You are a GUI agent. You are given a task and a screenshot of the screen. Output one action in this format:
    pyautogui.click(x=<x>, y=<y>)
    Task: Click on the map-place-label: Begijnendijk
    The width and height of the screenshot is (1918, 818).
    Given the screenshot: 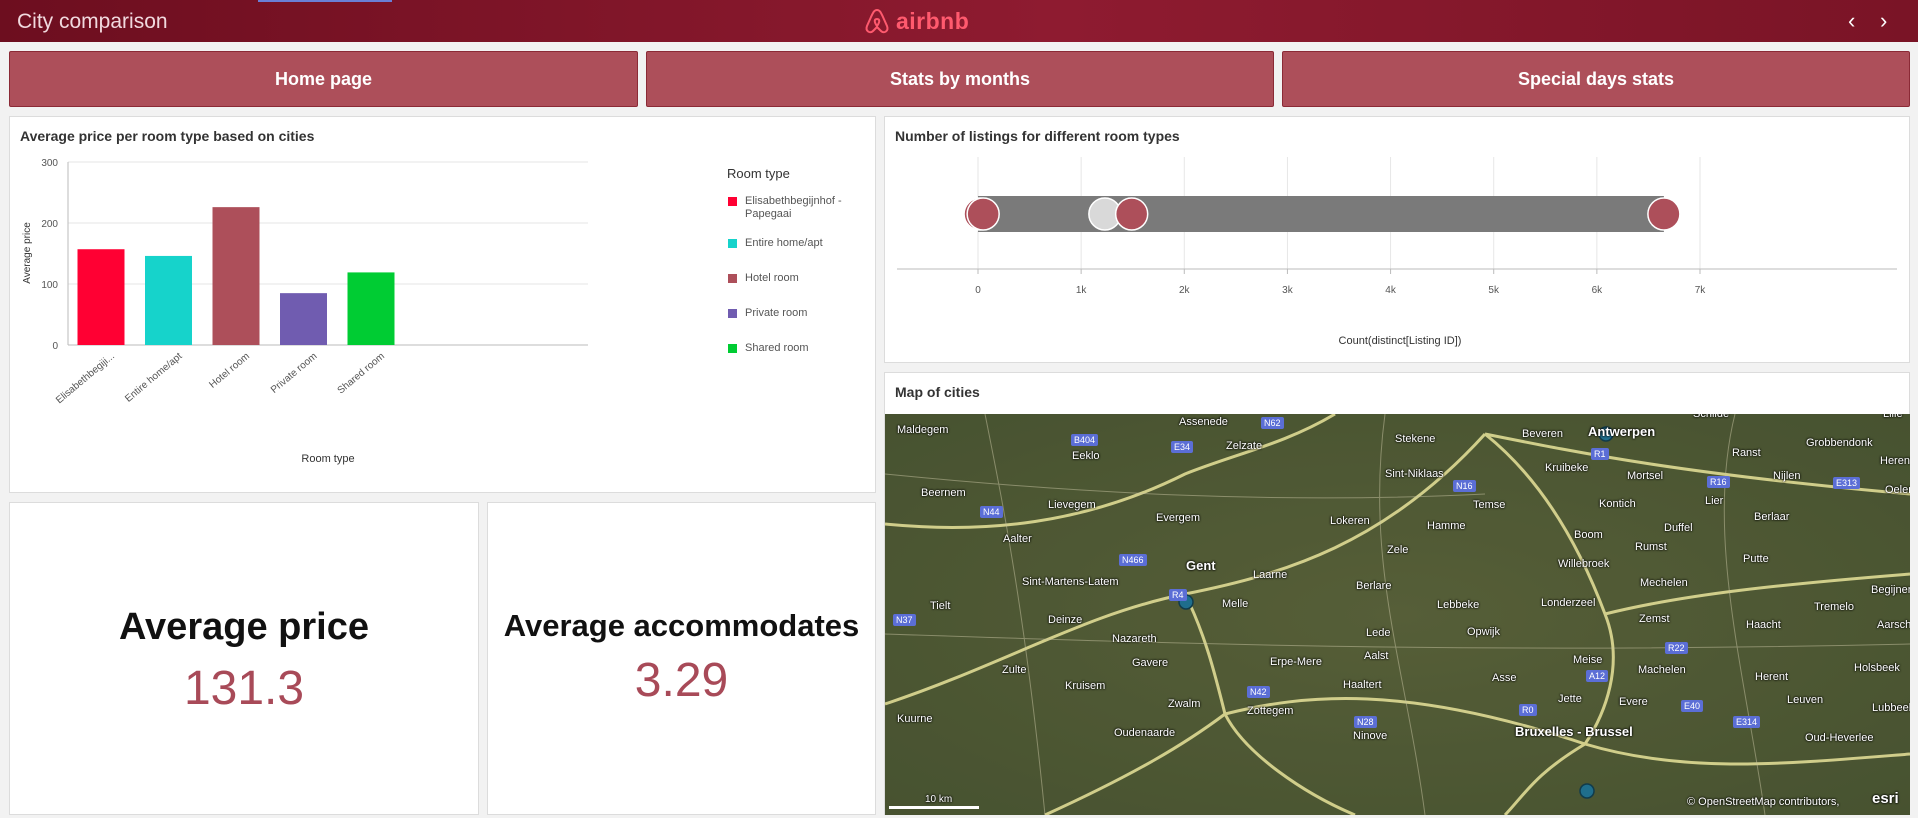 What is the action you would take?
    pyautogui.click(x=1890, y=590)
    